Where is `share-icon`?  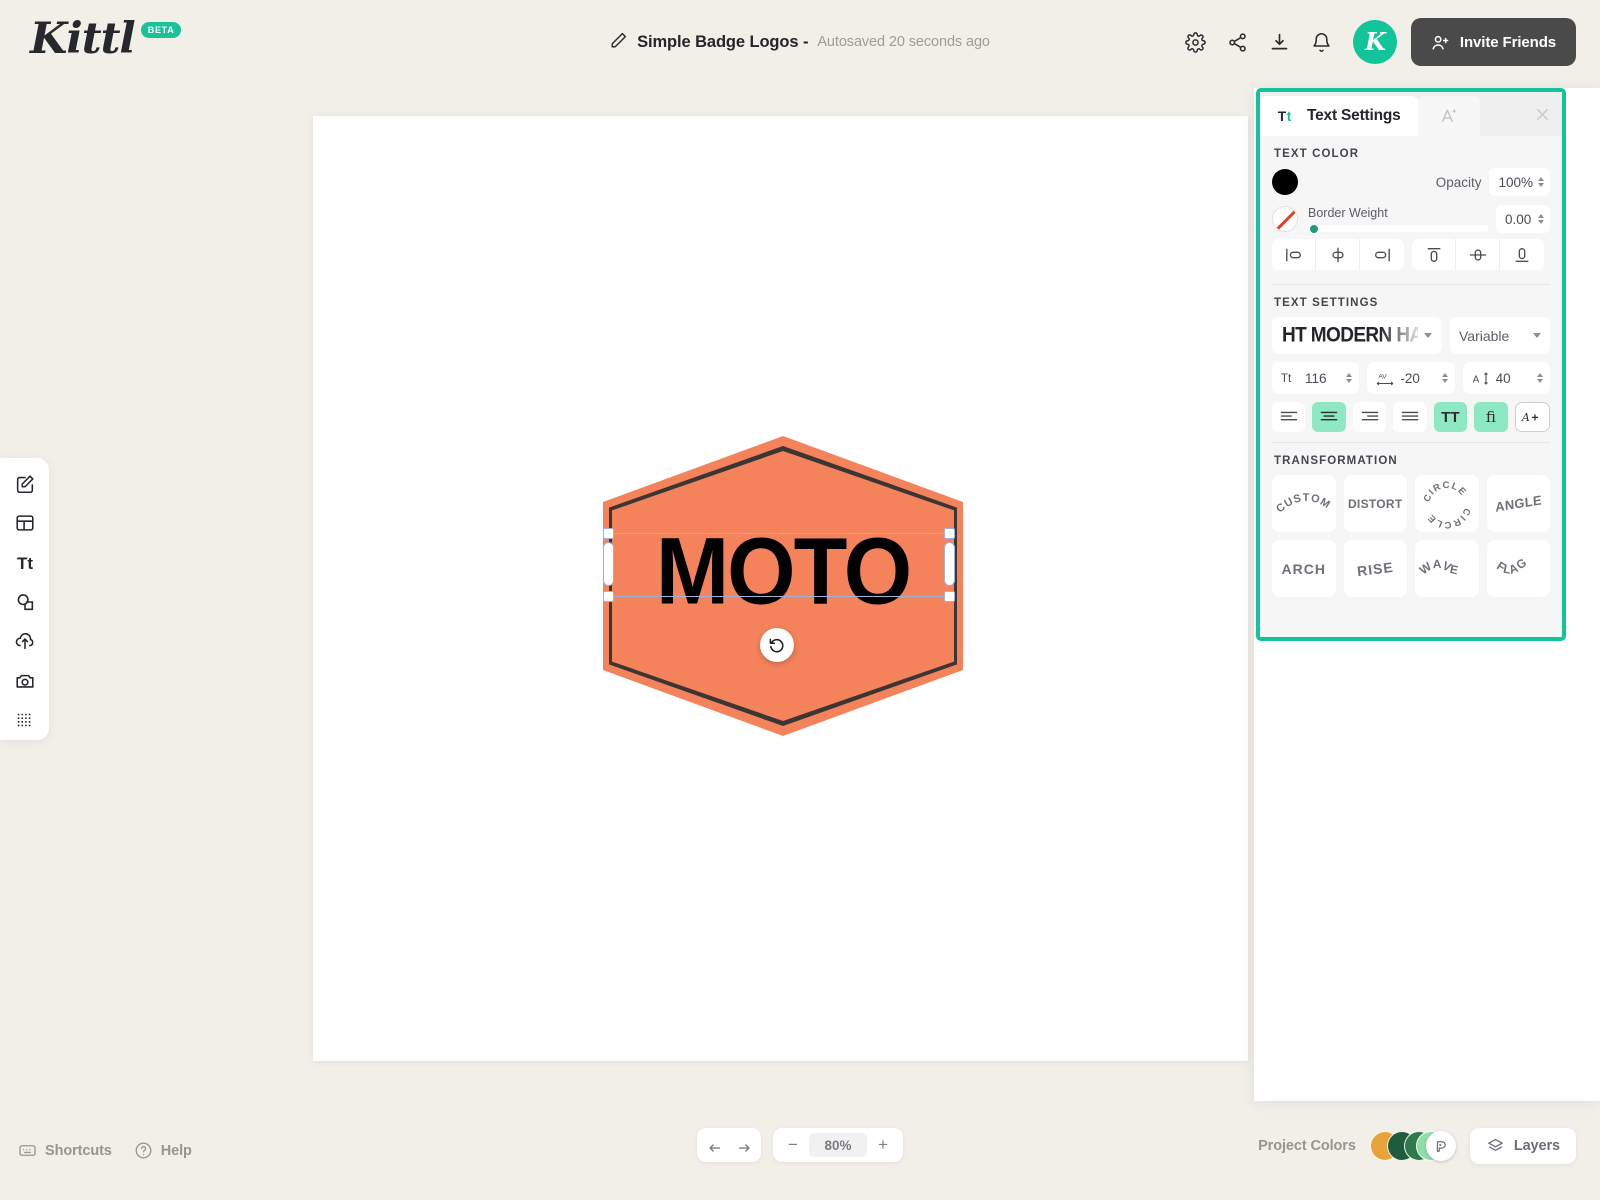 share-icon is located at coordinates (1238, 42).